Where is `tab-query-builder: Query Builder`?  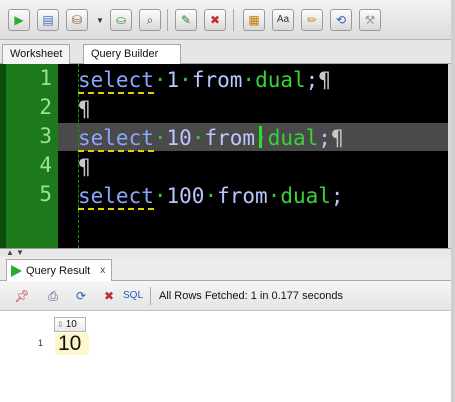
tab-query-builder: Query Builder is located at coordinates (132, 54).